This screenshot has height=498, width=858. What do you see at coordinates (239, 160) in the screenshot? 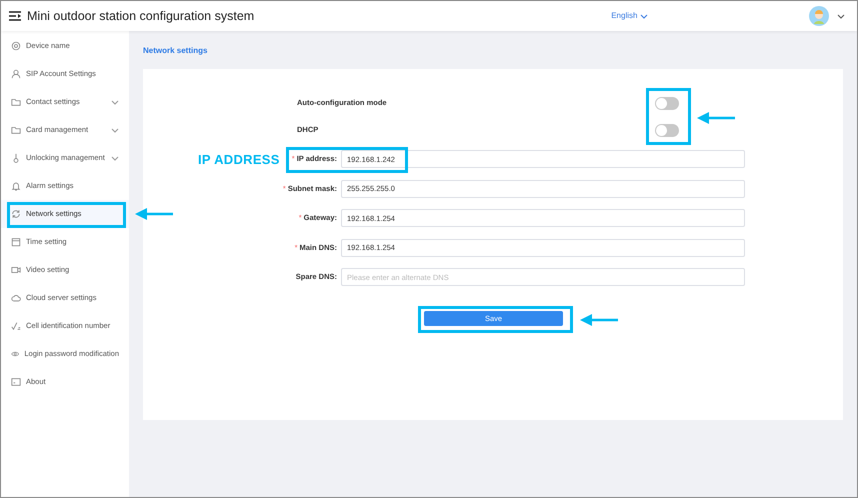
I see `callout-label: IP ADDRESS` at bounding box center [239, 160].